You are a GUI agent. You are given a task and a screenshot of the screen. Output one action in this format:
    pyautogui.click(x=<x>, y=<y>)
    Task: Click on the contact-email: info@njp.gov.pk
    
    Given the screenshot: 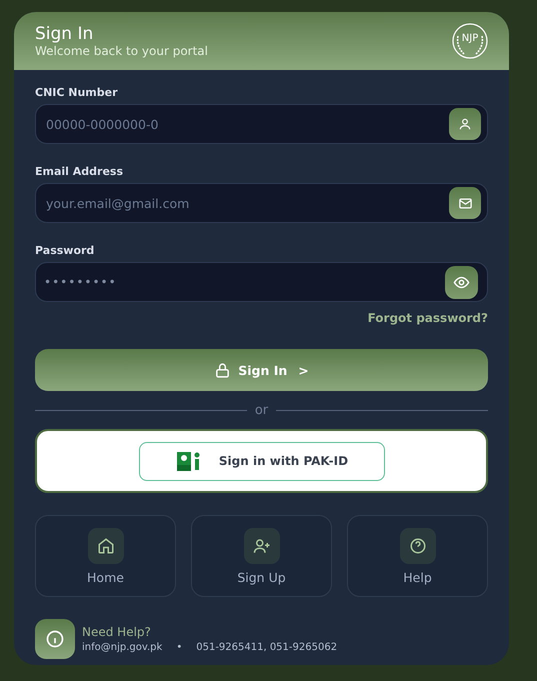 What is the action you would take?
    pyautogui.click(x=122, y=647)
    